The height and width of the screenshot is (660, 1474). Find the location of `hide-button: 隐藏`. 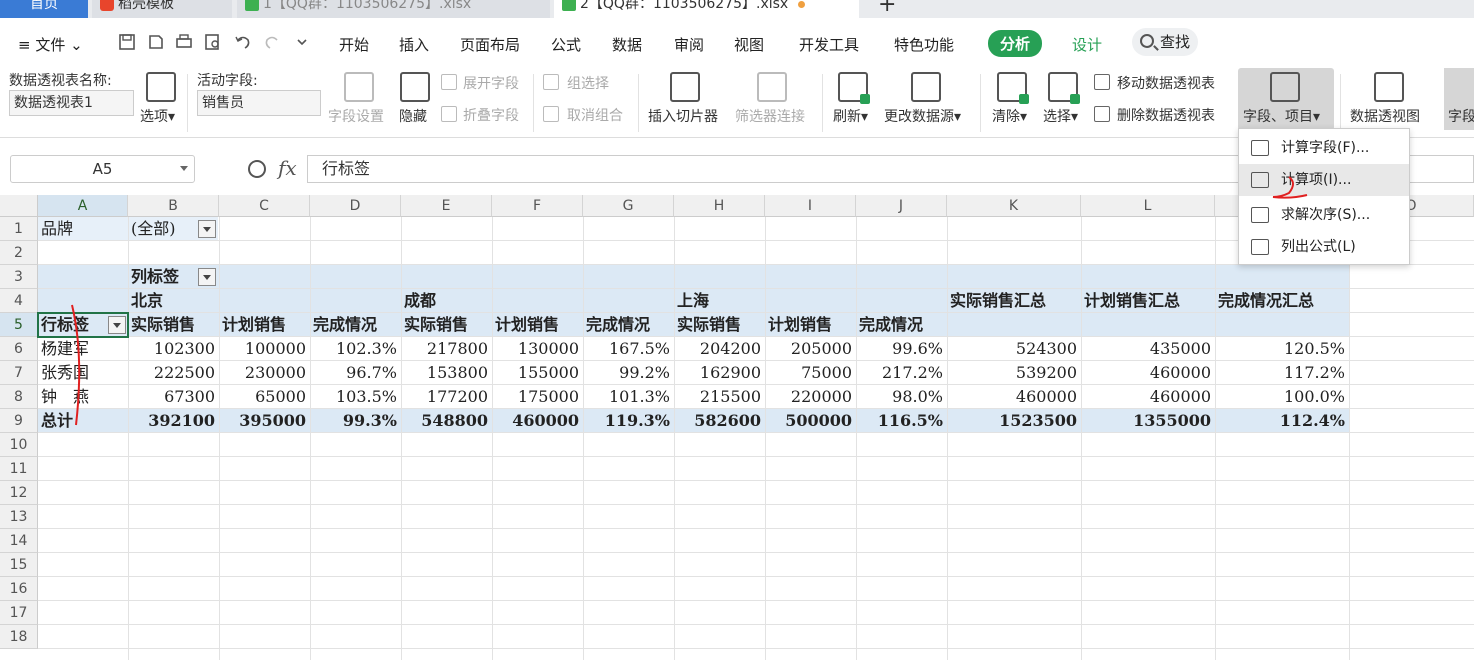

hide-button: 隐藏 is located at coordinates (413, 116).